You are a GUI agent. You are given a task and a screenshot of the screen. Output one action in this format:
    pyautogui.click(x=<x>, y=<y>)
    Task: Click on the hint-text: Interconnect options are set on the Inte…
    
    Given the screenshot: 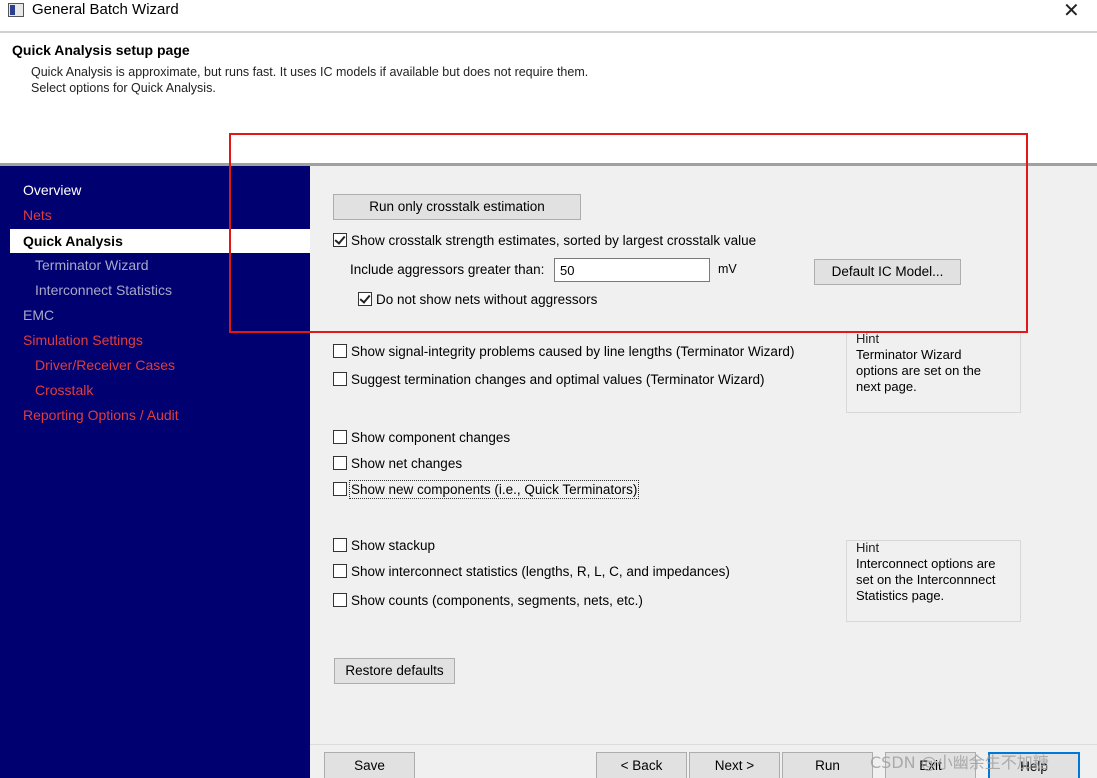 What is the action you would take?
    pyautogui.click(x=926, y=579)
    